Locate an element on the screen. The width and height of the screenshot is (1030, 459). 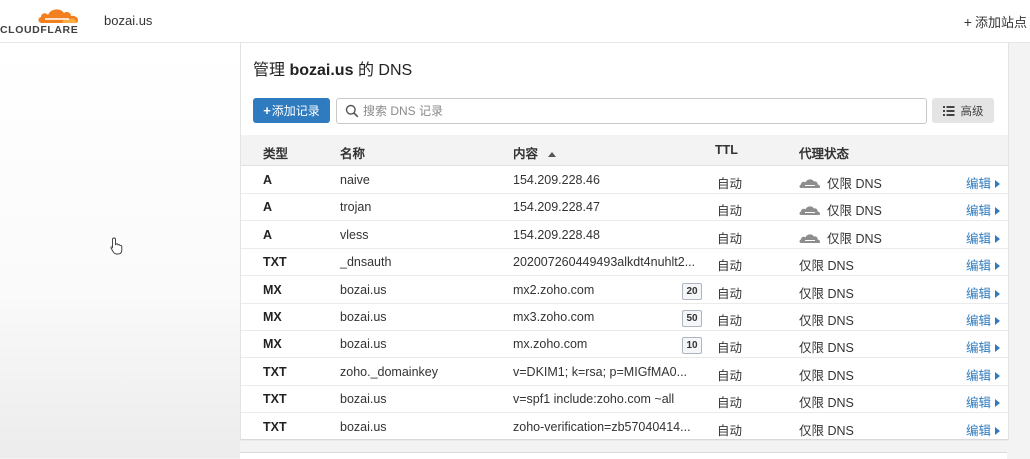
search-icon is located at coordinates (352, 111).